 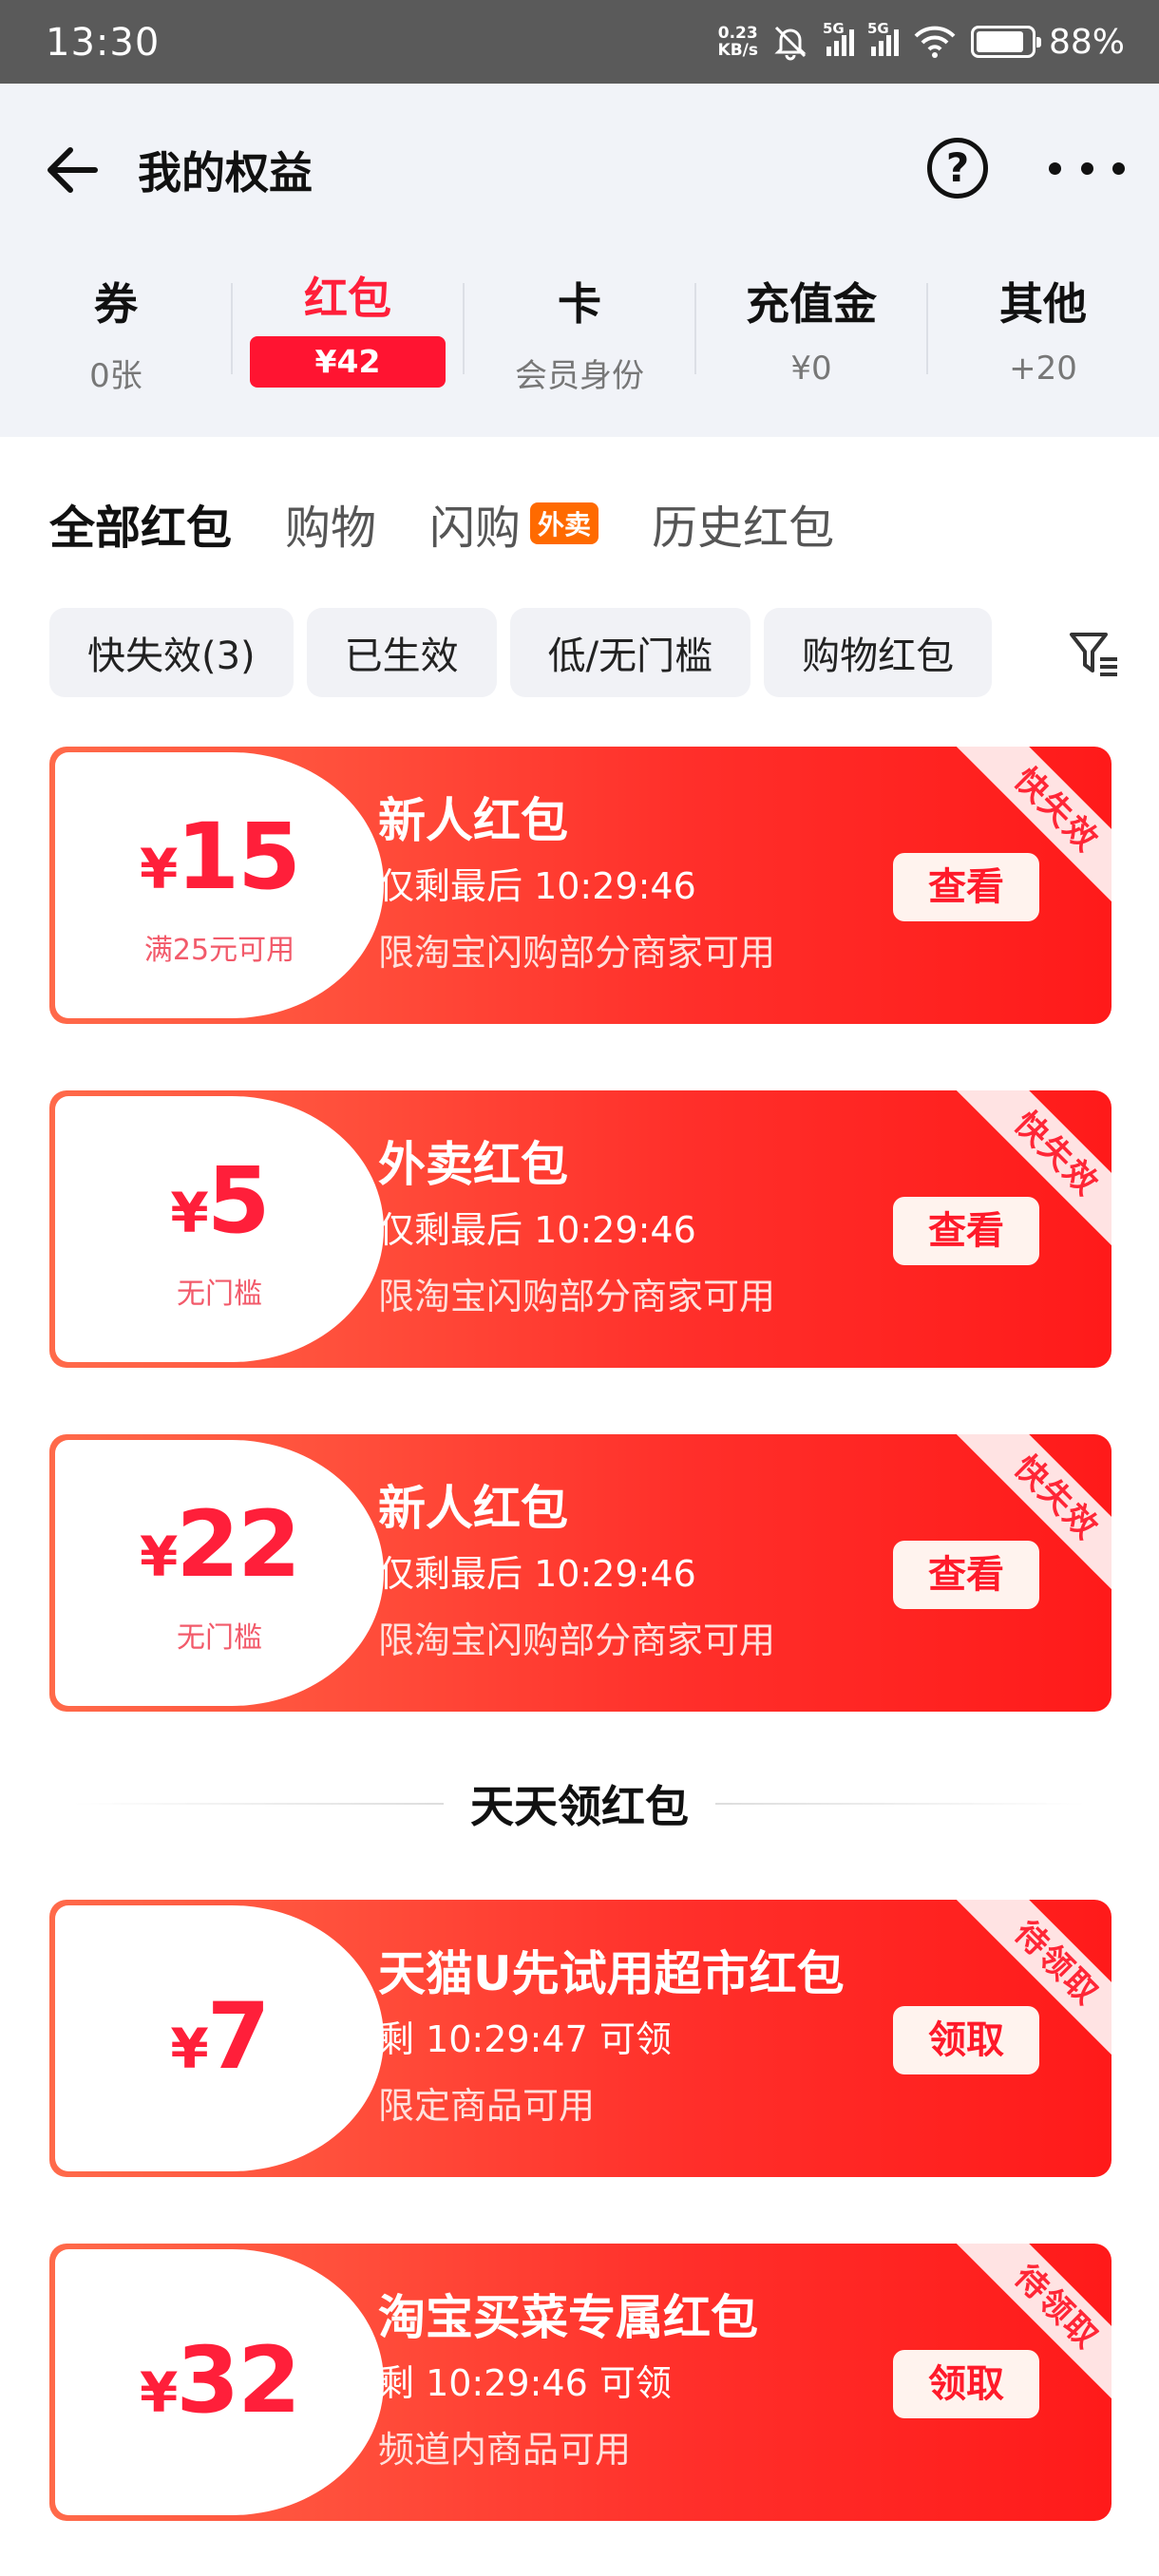 I want to click on benefit-categories: 券 0张 红包 ¥42 卡 会员身份 充值金 ¥0 其他 +20, so click(x=579, y=323).